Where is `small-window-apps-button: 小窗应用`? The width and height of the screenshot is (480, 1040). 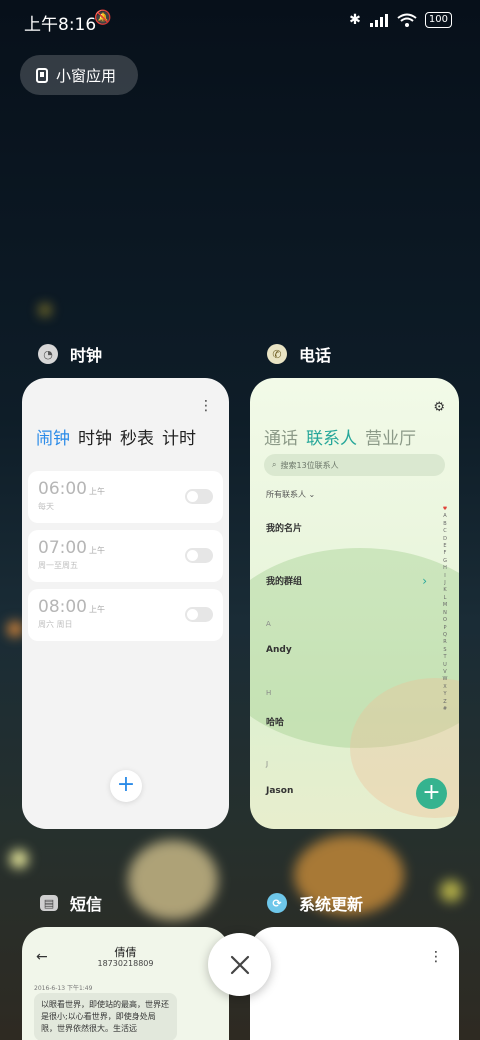 small-window-apps-button: 小窗应用 is located at coordinates (79, 75).